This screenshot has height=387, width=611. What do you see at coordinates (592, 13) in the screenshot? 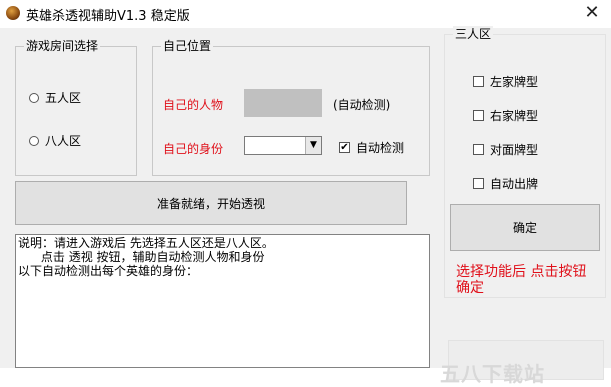
I see `close-button: ✕` at bounding box center [592, 13].